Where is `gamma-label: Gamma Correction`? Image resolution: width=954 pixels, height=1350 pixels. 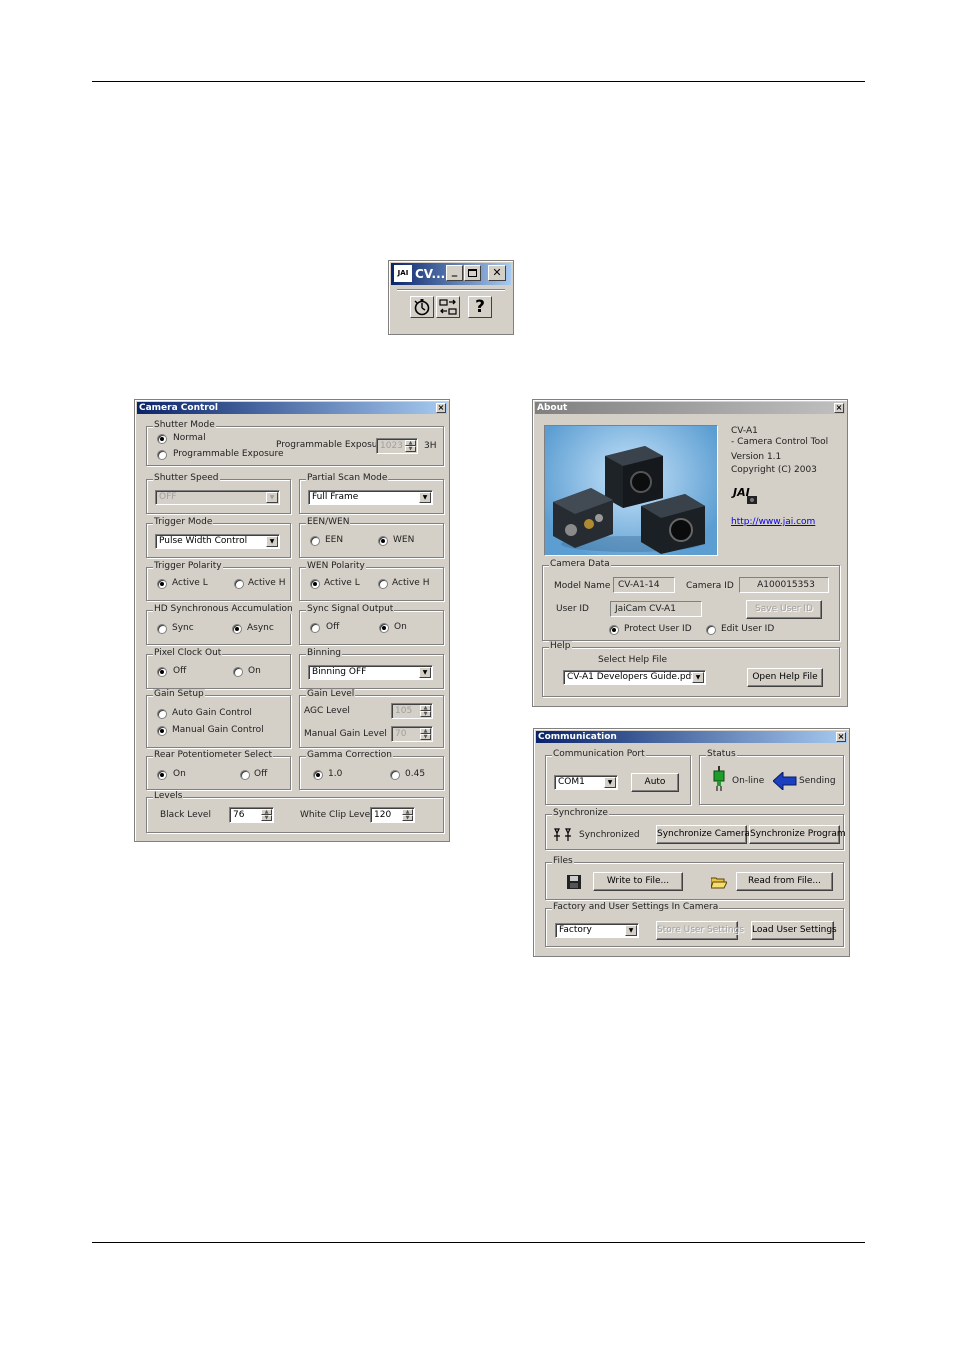
gamma-label: Gamma Correction is located at coordinates (349, 755).